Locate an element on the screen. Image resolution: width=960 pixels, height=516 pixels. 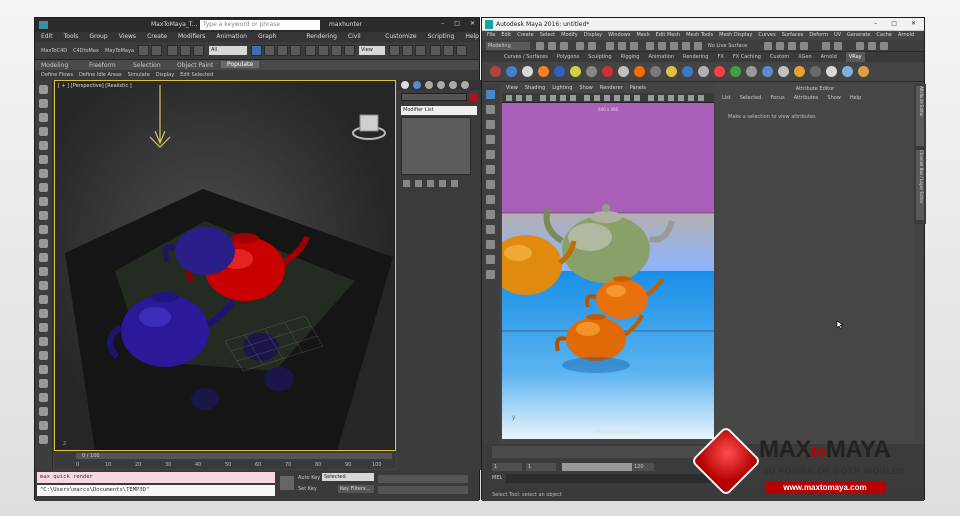
shelf-tab-sculpting: Sculpting is located at coordinates (599, 57).